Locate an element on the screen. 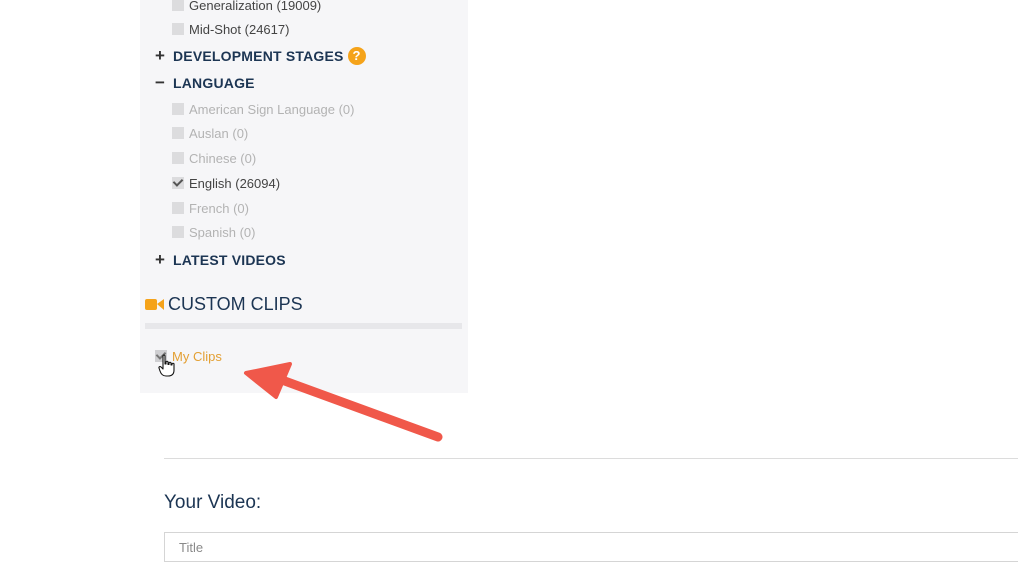 The image size is (1018, 576). section-label: DEVELOPMENT STAGES is located at coordinates (258, 56).